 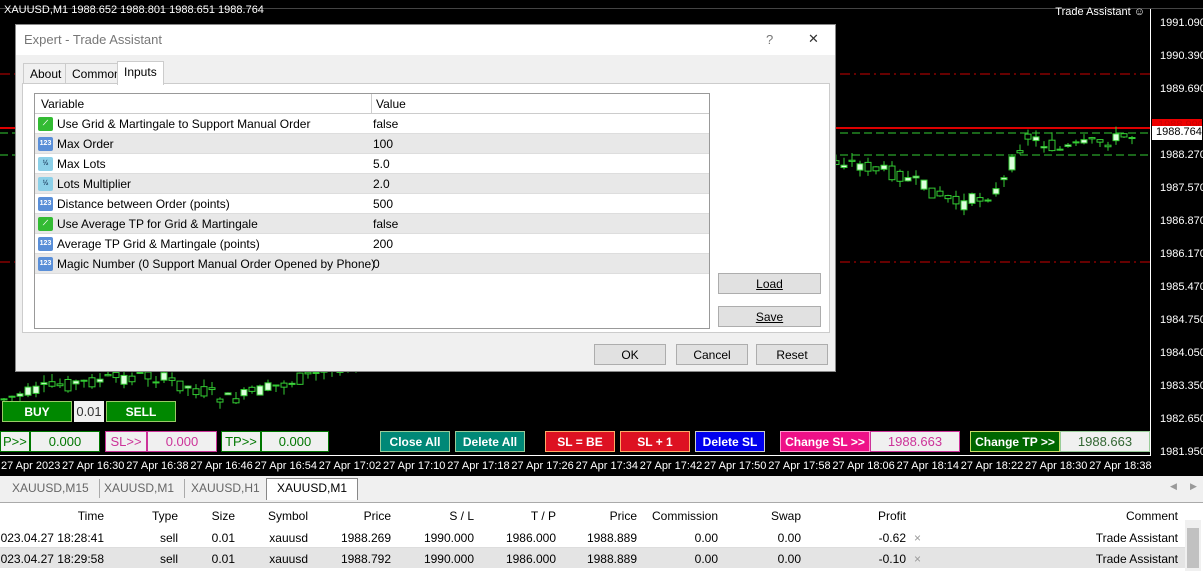 What do you see at coordinates (372, 144) in the screenshot?
I see `input-row: 123 Max Order 100` at bounding box center [372, 144].